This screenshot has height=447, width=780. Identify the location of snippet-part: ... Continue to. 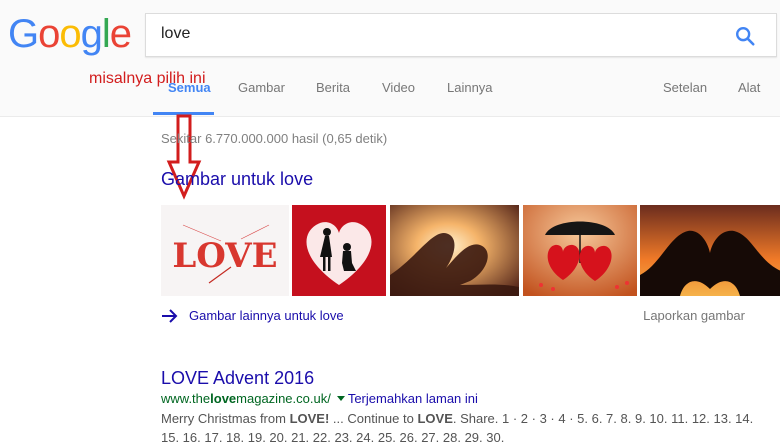
(373, 418).